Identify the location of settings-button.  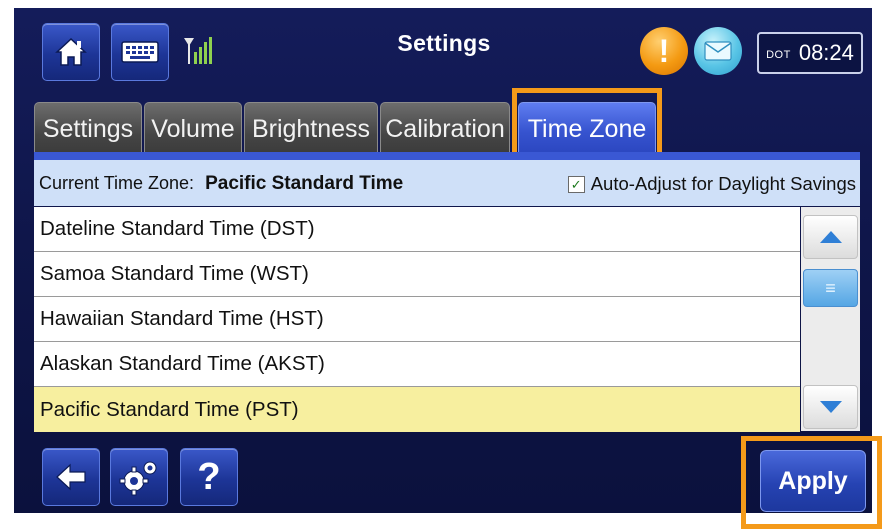
(139, 477).